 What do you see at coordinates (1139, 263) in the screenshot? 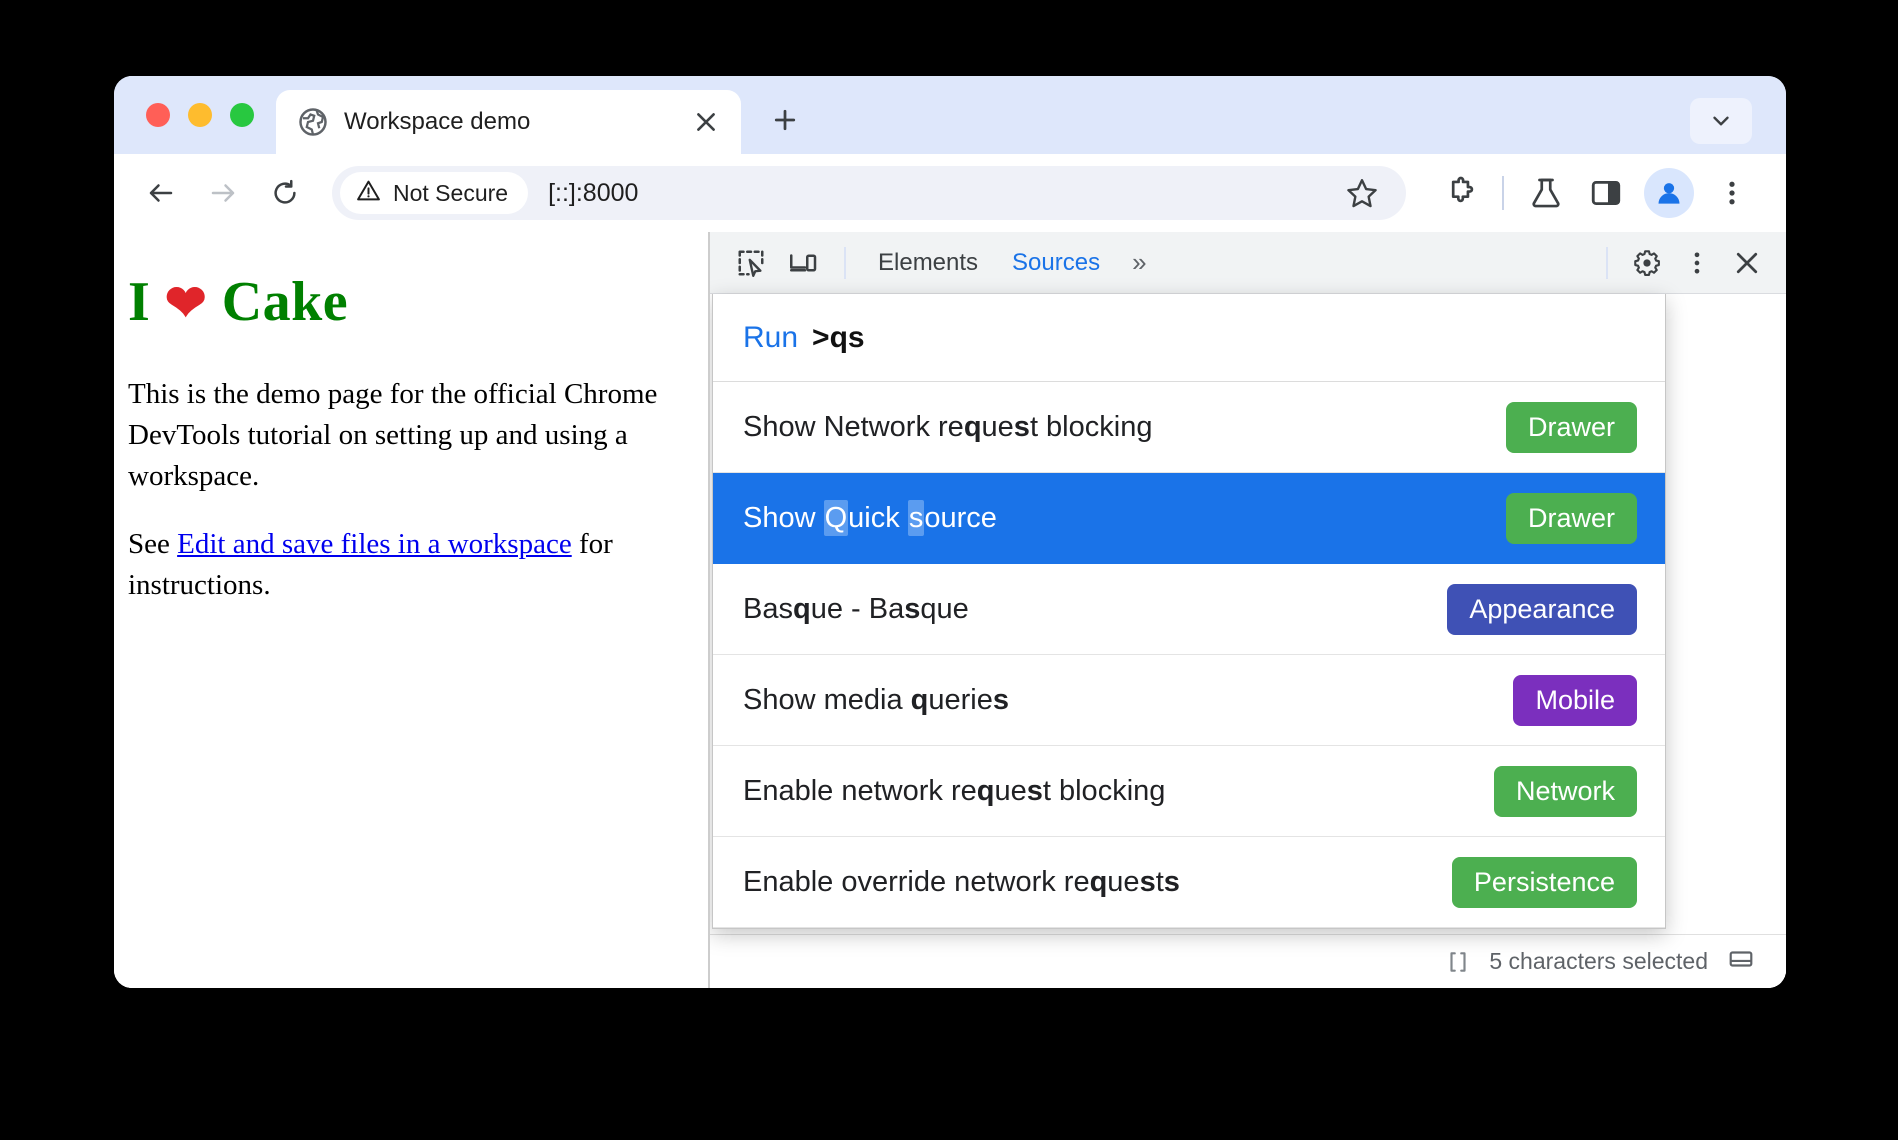
I see `more-tabs-icon: »` at bounding box center [1139, 263].